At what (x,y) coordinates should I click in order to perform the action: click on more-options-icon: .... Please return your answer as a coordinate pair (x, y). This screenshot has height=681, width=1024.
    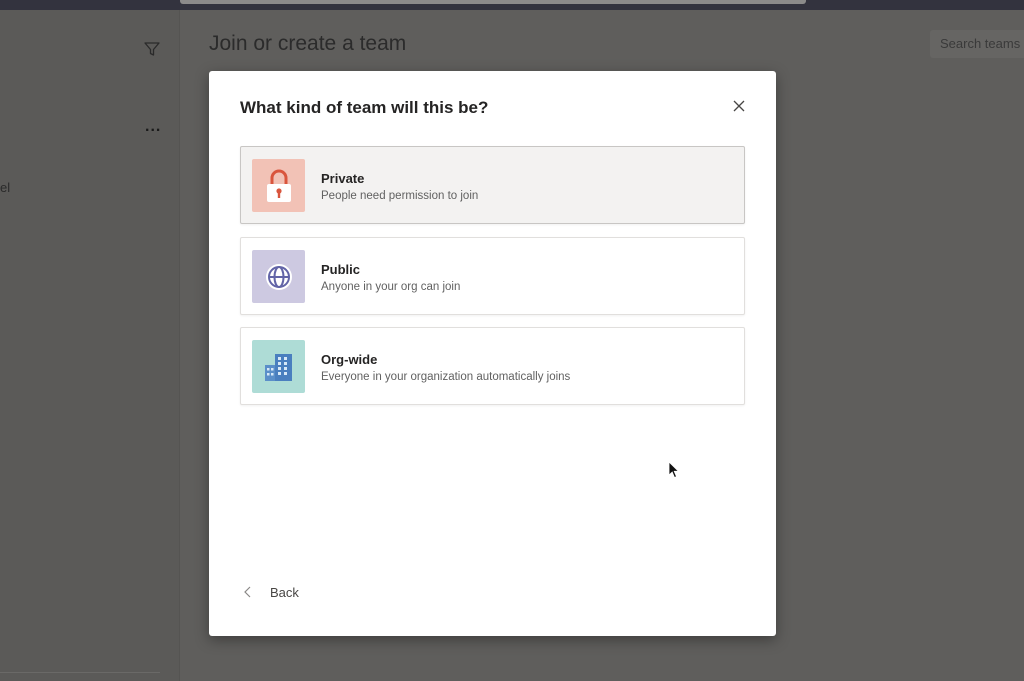
    Looking at the image, I should click on (153, 127).